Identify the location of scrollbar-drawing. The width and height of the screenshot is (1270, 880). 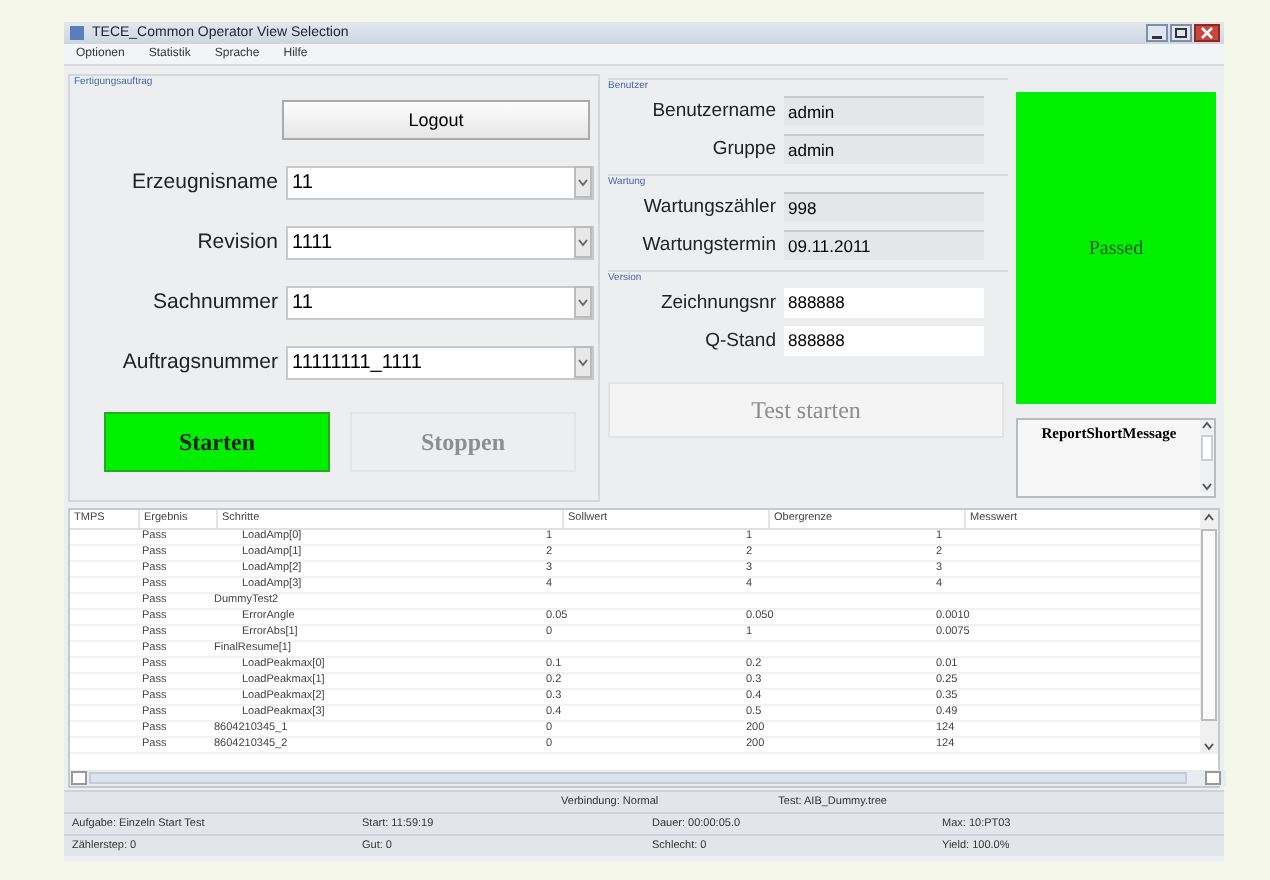
(1207, 456).